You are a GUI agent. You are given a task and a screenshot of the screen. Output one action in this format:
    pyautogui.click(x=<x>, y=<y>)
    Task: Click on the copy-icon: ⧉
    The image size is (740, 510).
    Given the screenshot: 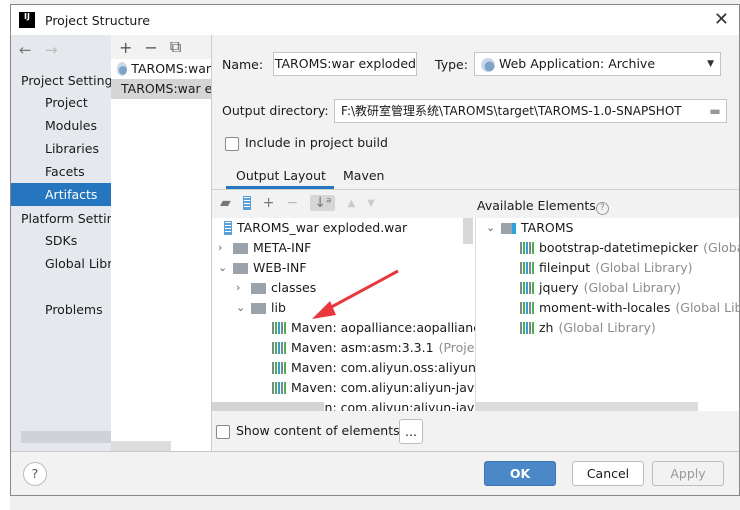 What is the action you would take?
    pyautogui.click(x=175, y=47)
    